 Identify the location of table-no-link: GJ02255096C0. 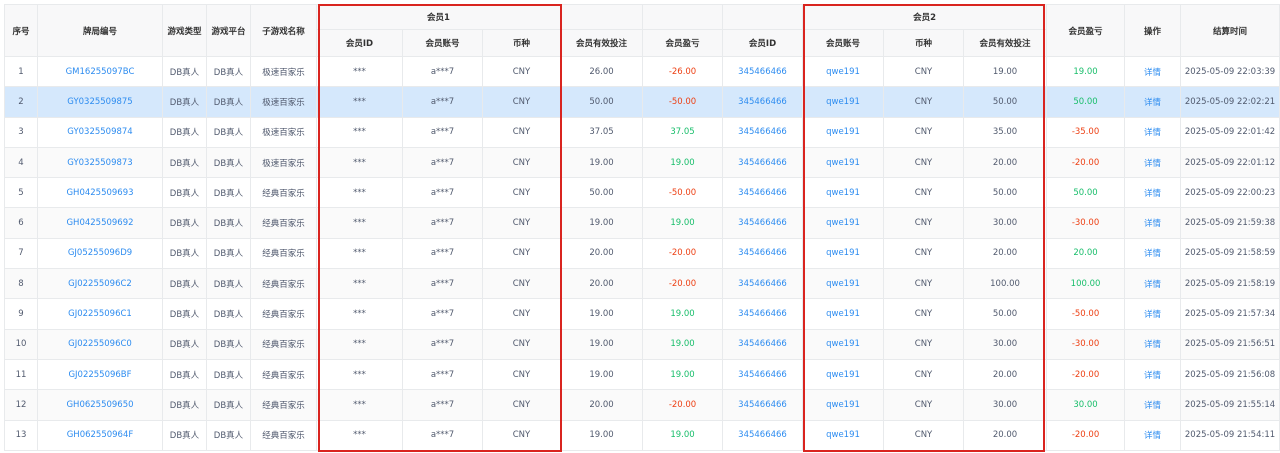
(100, 344).